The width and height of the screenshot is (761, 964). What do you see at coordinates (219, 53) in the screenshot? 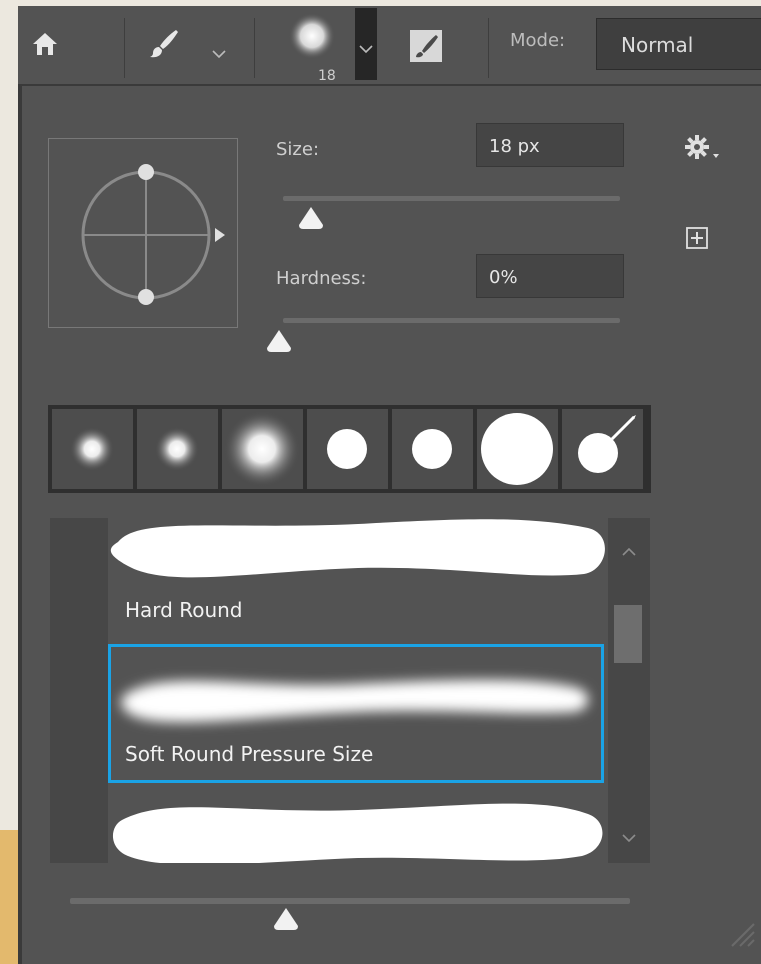
I see `chevron-down-icon` at bounding box center [219, 53].